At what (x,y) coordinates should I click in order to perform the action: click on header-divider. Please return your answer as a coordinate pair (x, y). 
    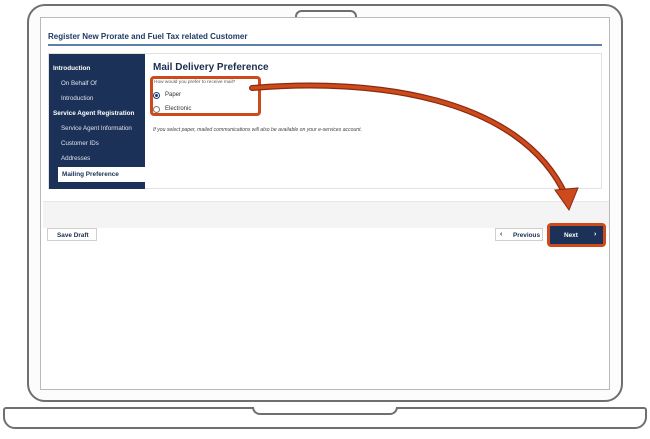
    Looking at the image, I should click on (325, 45).